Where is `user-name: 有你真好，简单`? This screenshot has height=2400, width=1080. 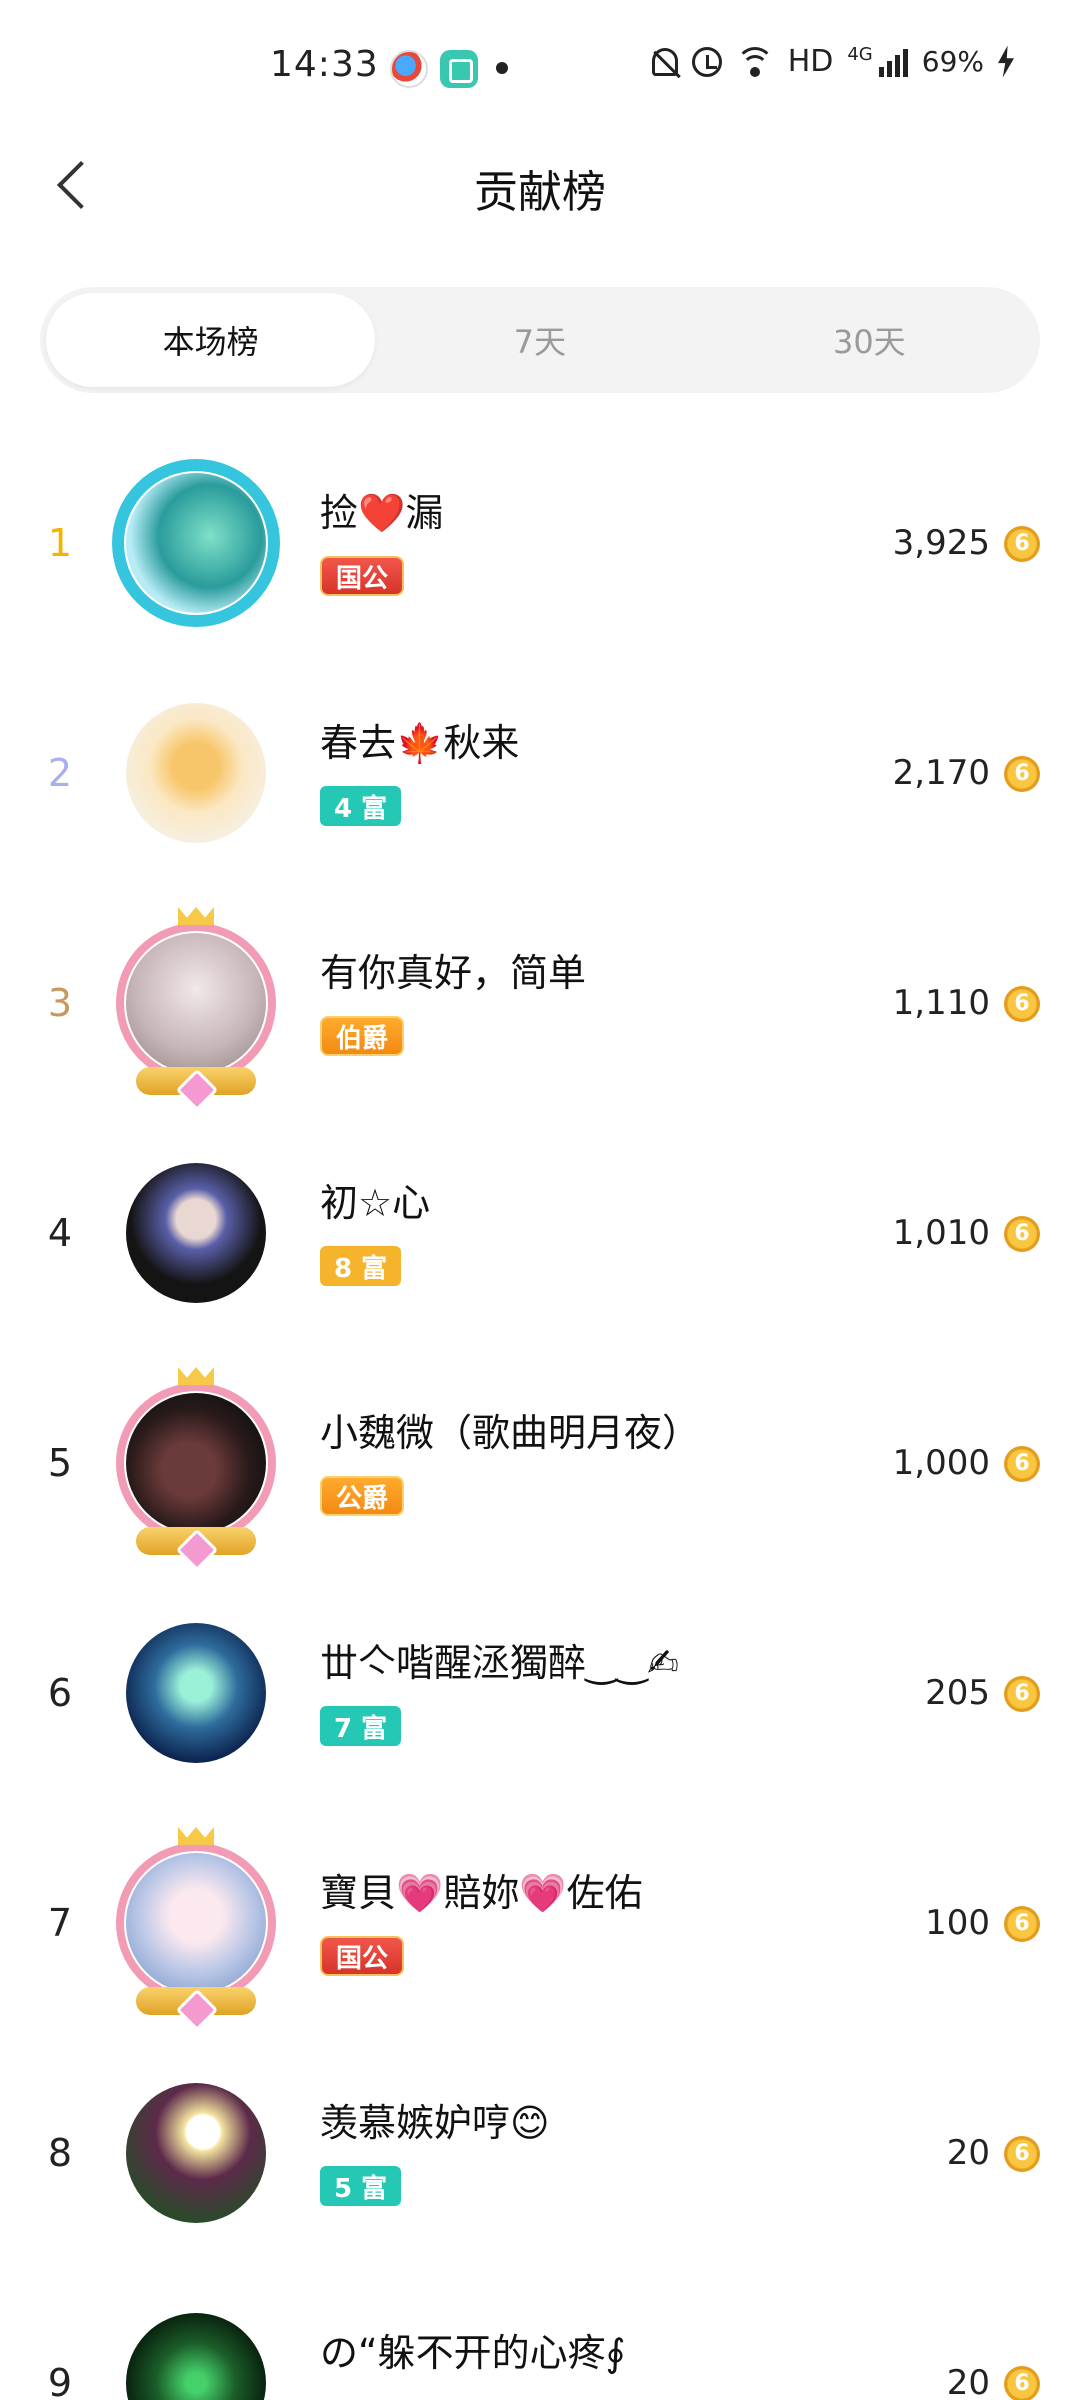
user-name: 有你真好，简单 is located at coordinates (453, 973).